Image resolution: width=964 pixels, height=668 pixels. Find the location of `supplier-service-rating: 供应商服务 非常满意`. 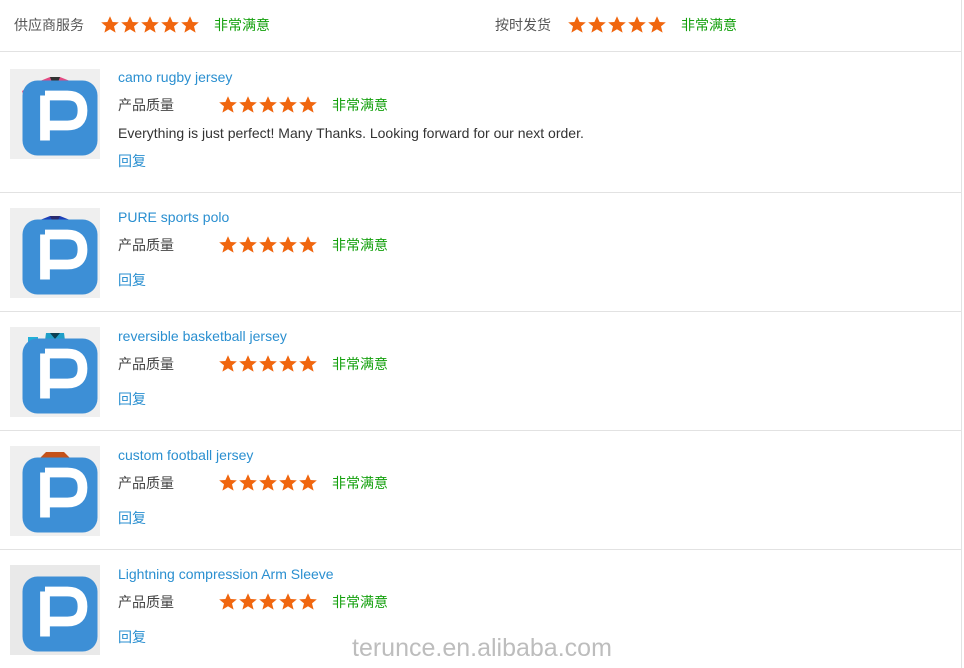

supplier-service-rating: 供应商服务 非常满意 is located at coordinates (142, 25).